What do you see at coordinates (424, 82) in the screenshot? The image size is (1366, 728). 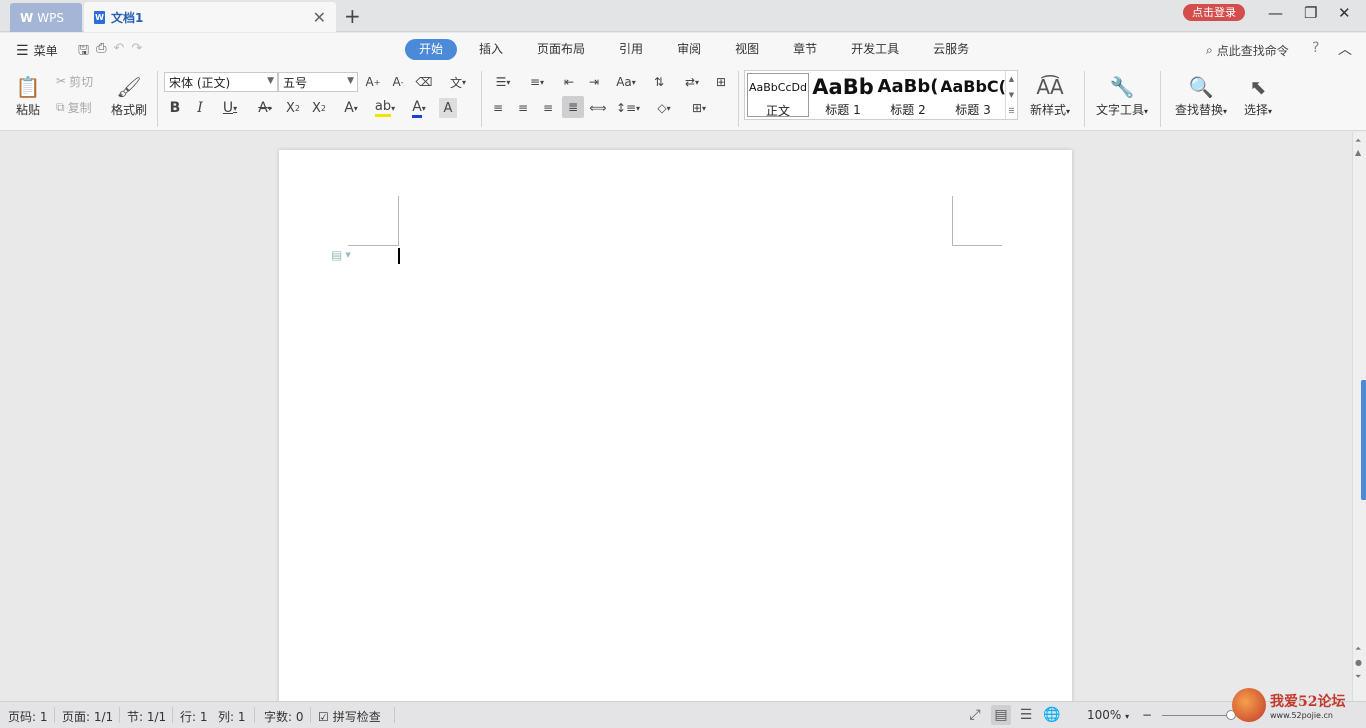 I see `clear-format-icon: ⌫` at bounding box center [424, 82].